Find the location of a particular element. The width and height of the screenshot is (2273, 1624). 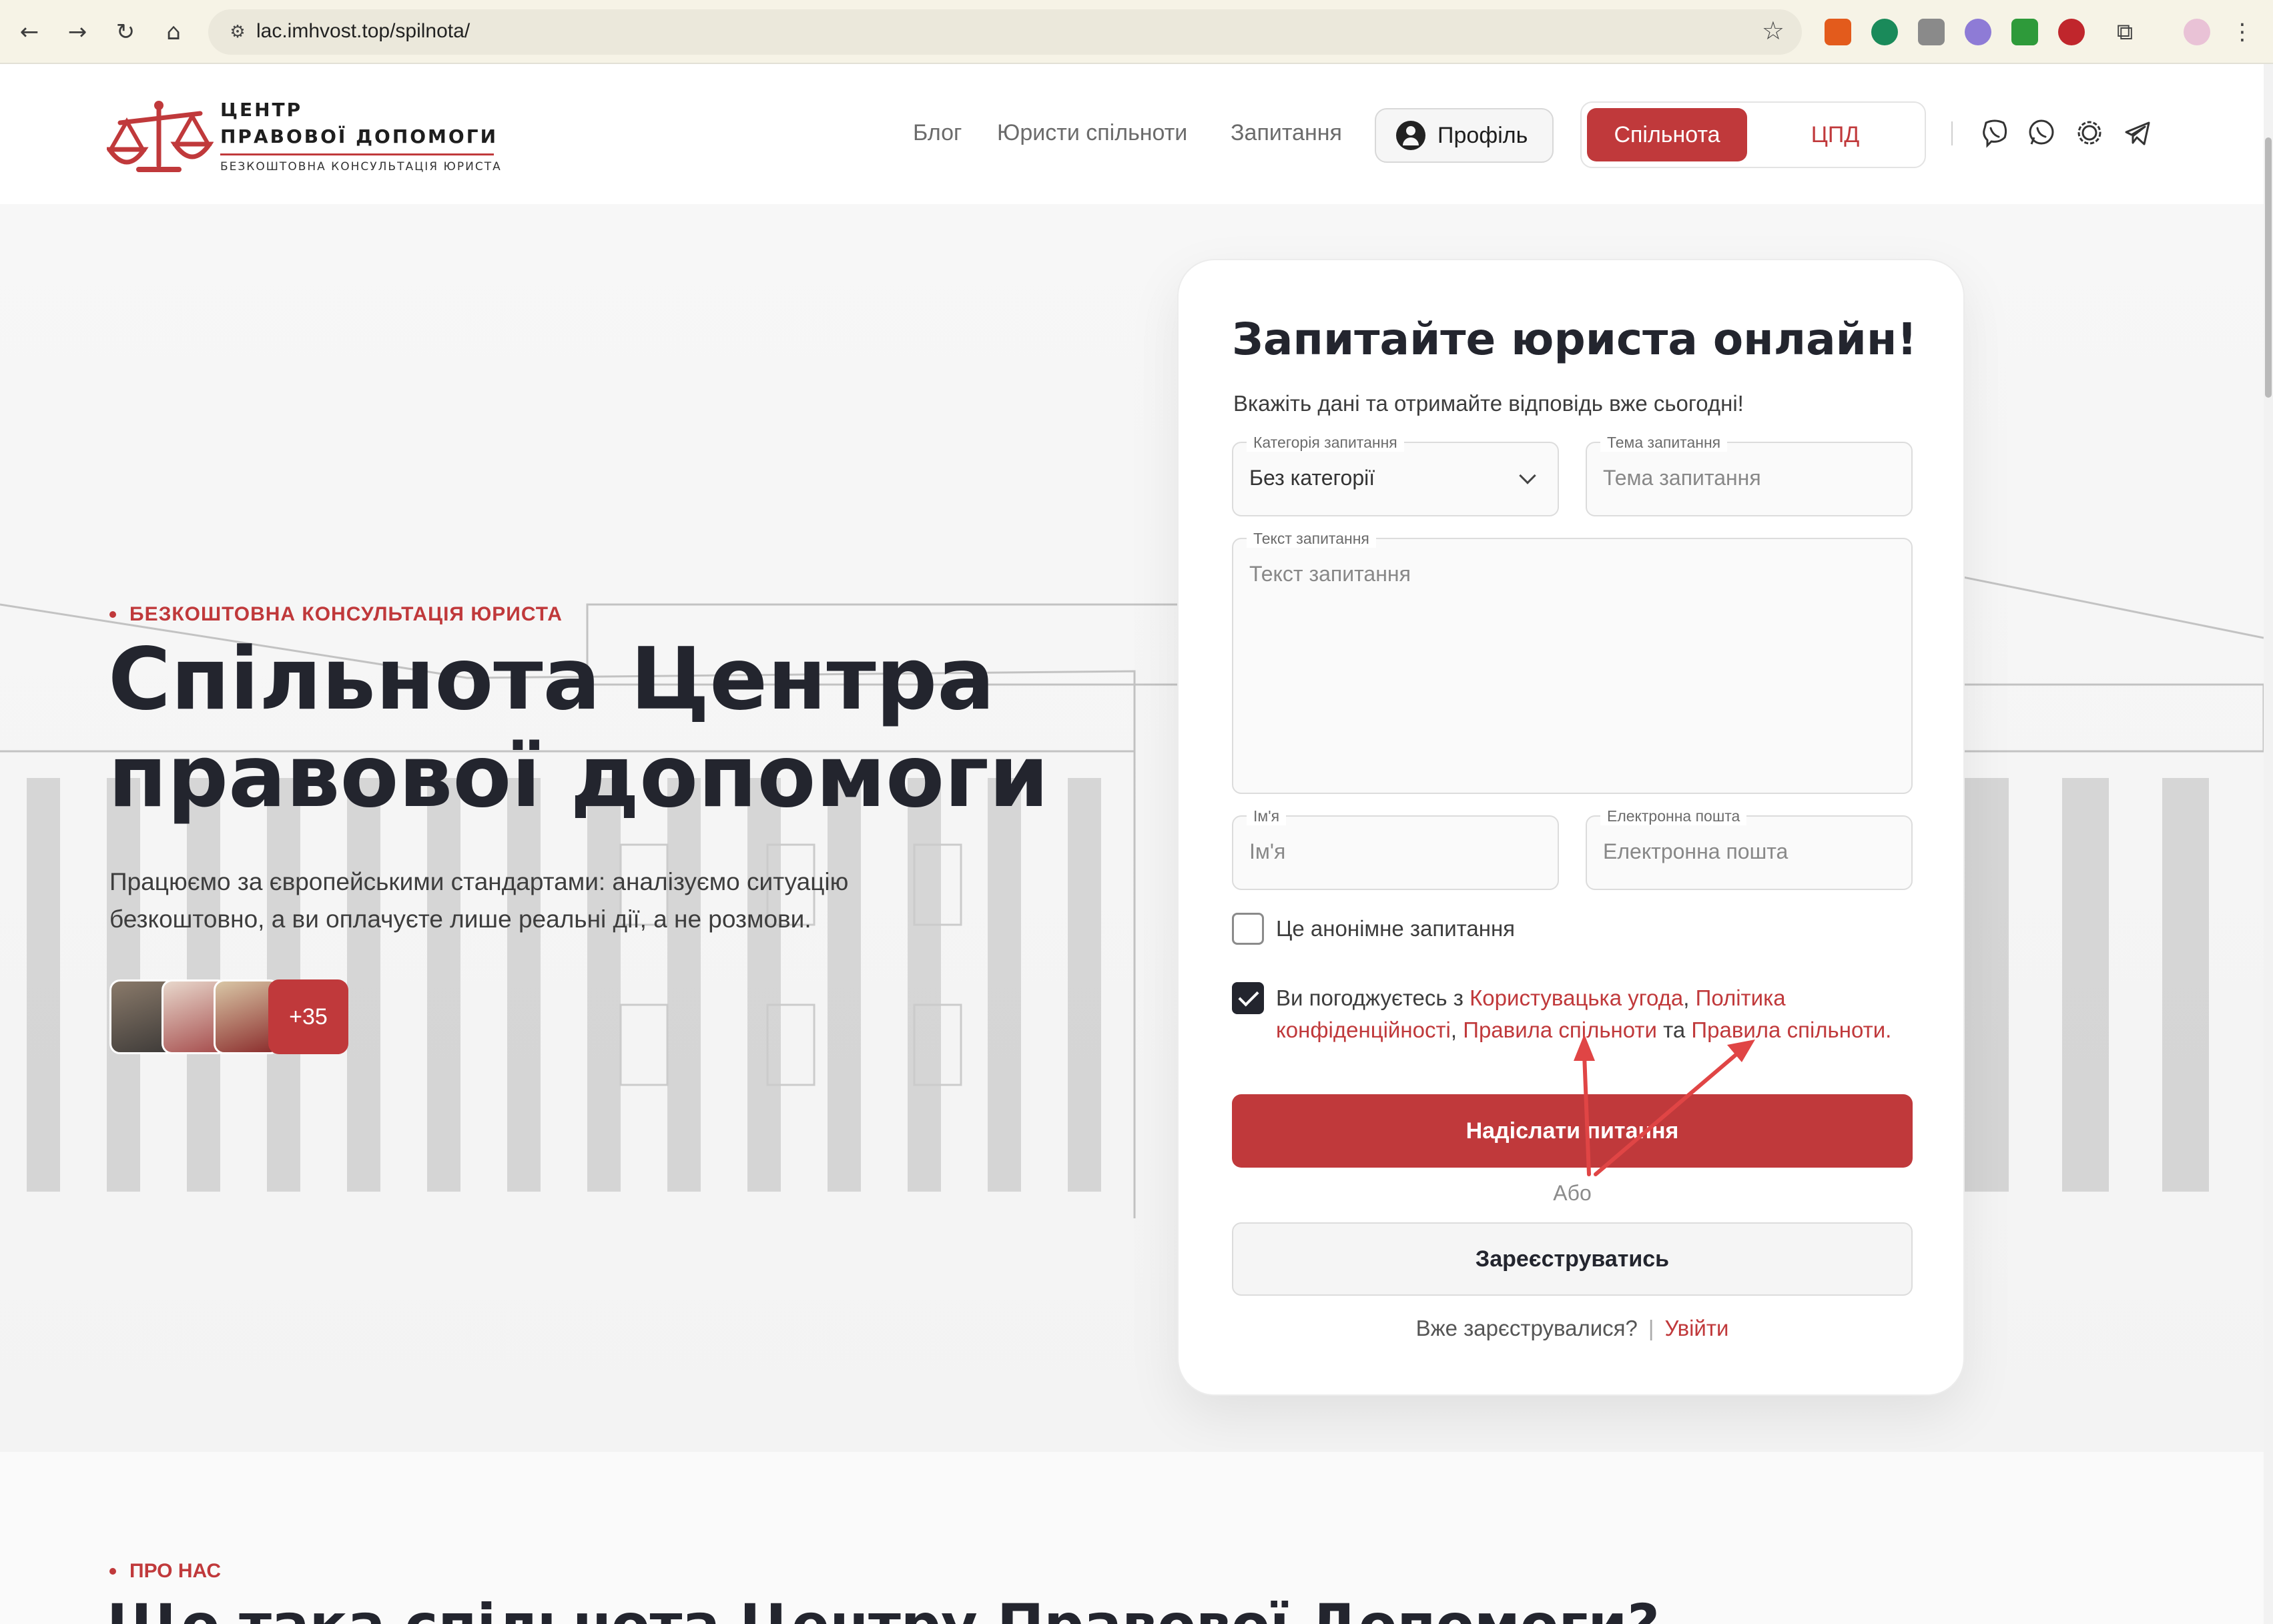

topic-input: Тема запитання Тема запитання is located at coordinates (1749, 475).